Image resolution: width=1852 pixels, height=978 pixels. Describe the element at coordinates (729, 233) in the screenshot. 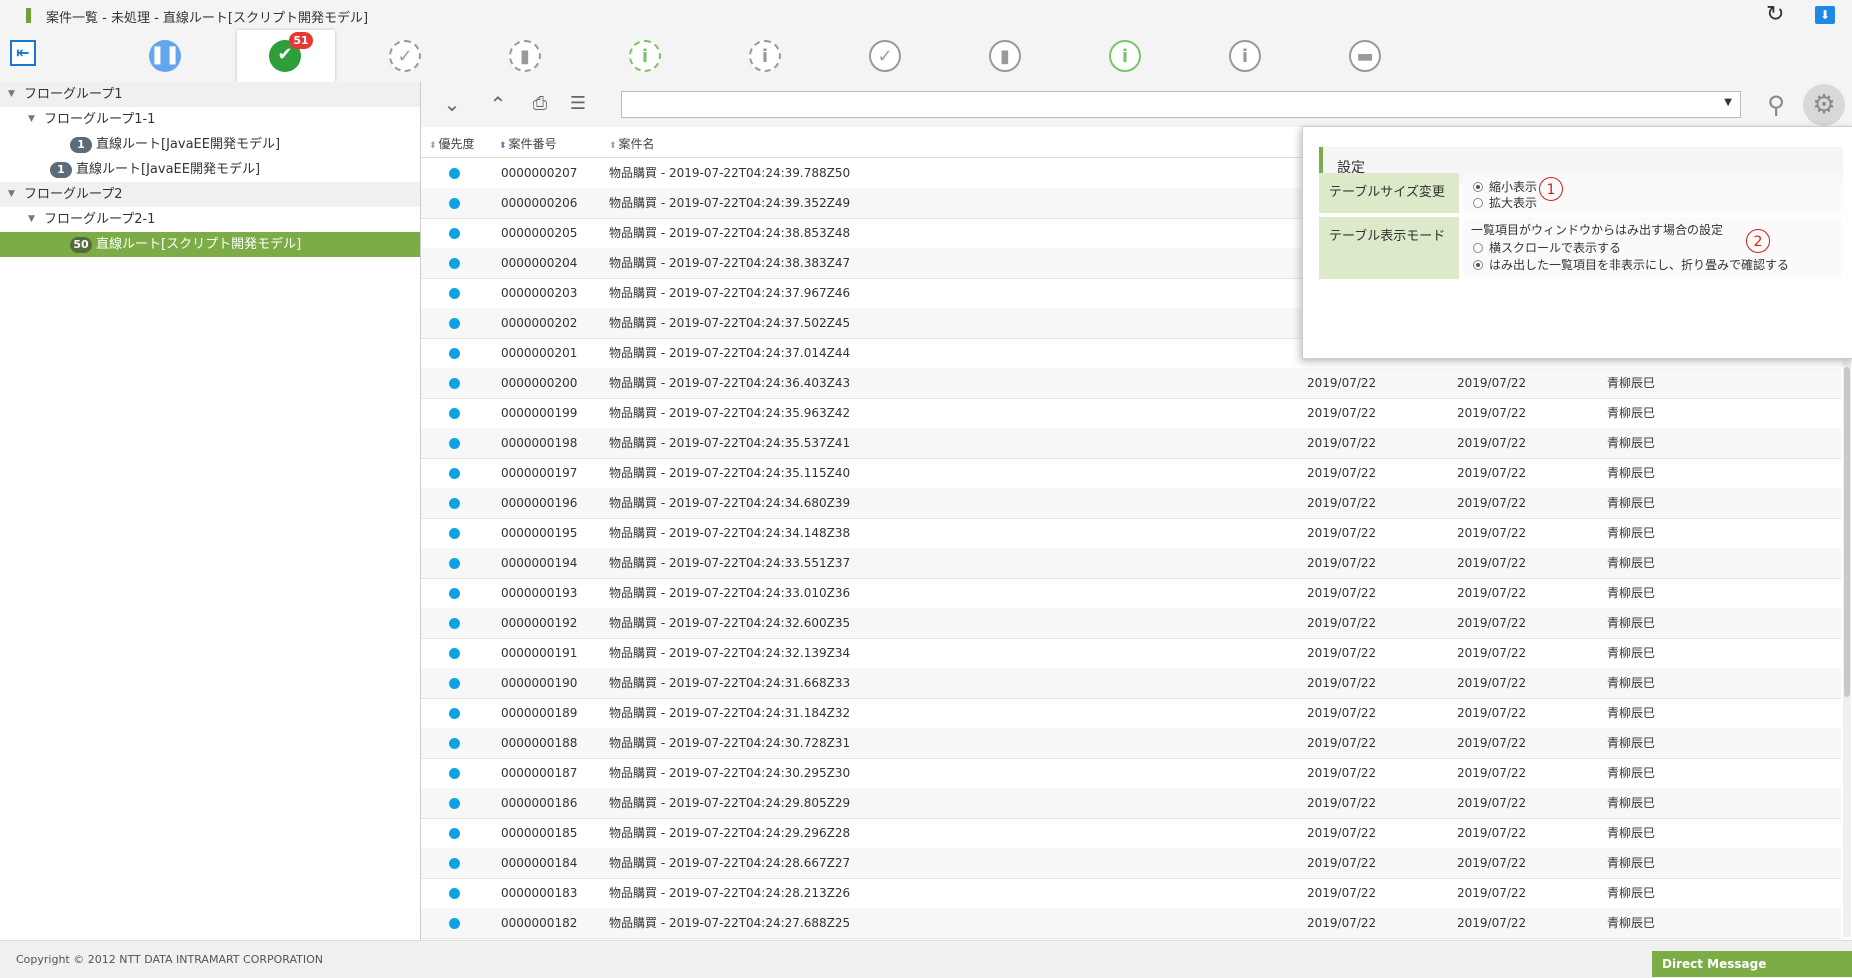

I see `cell-name: 物品購買 - 2019-07-22T04:24:38.853Z48` at that location.